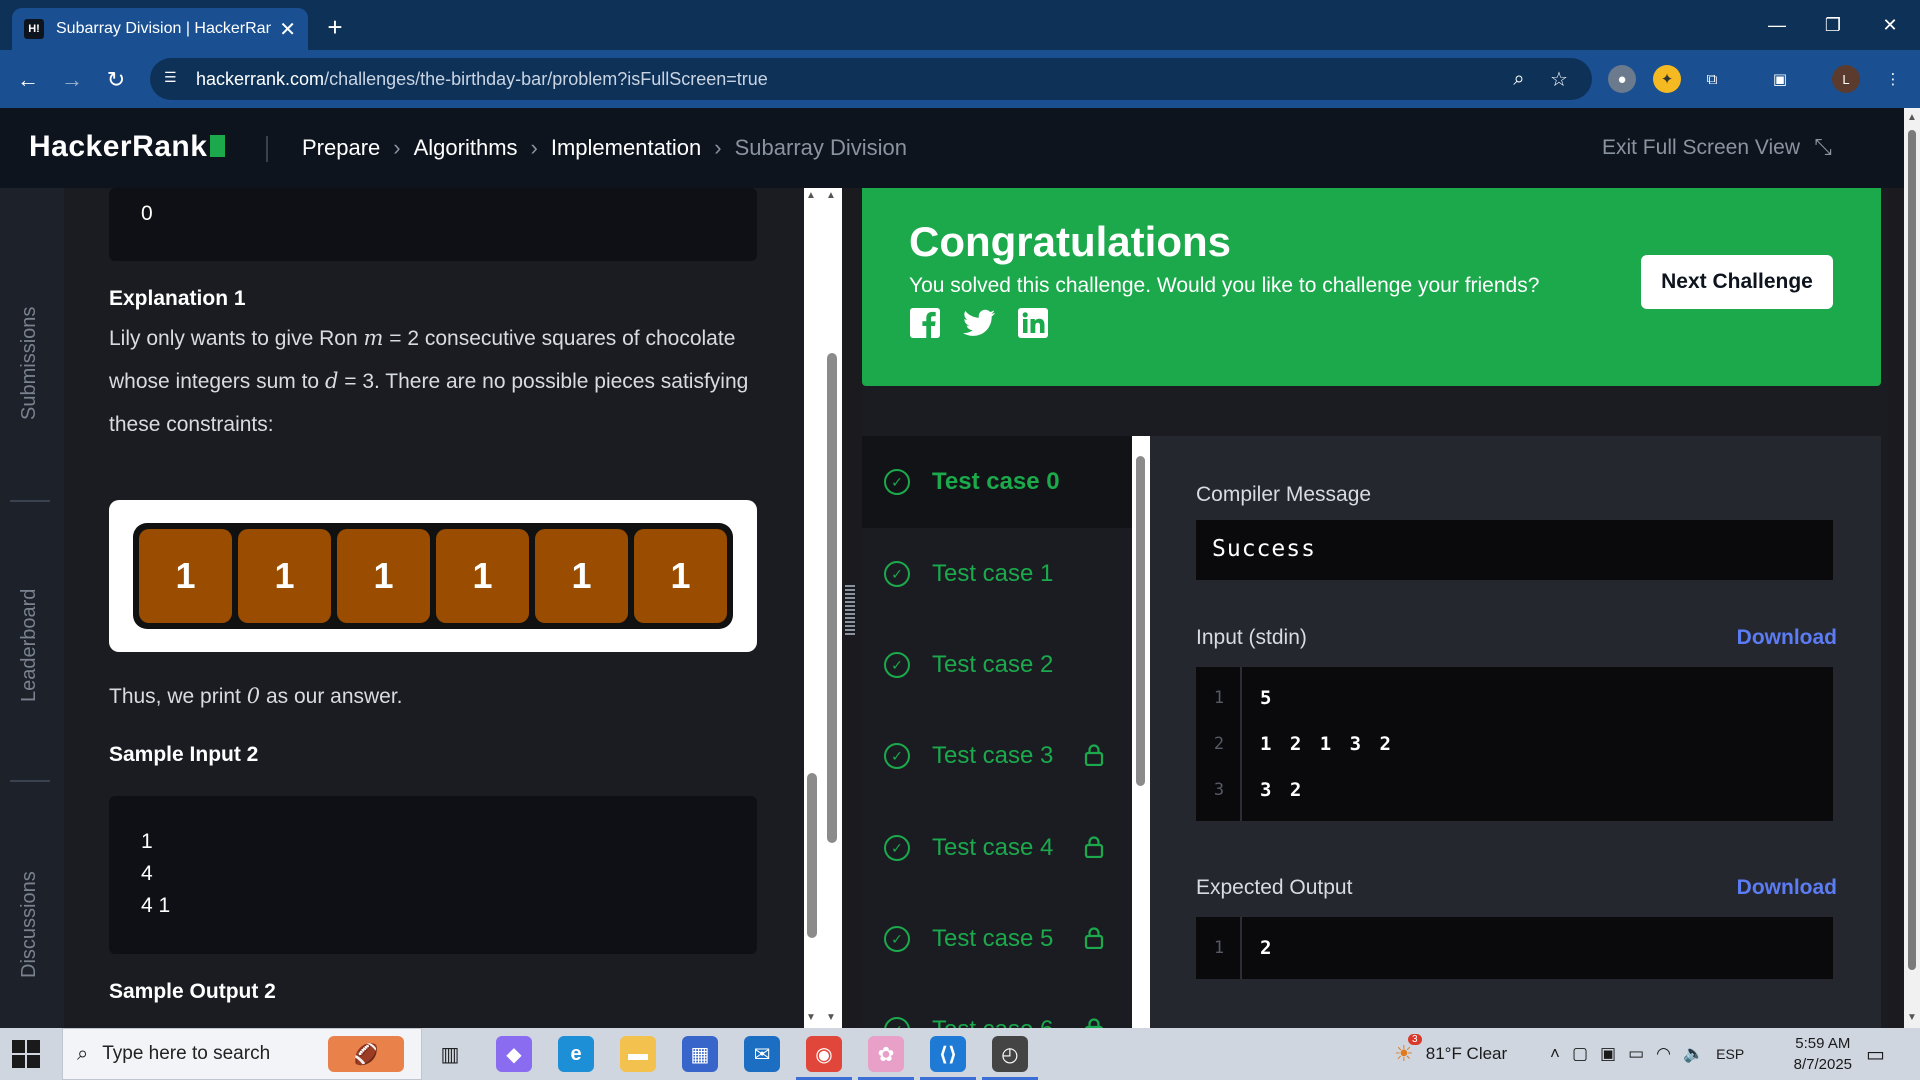 This screenshot has width=1920, height=1080. What do you see at coordinates (1912, 550) in the screenshot?
I see `page-scroll-thumb` at bounding box center [1912, 550].